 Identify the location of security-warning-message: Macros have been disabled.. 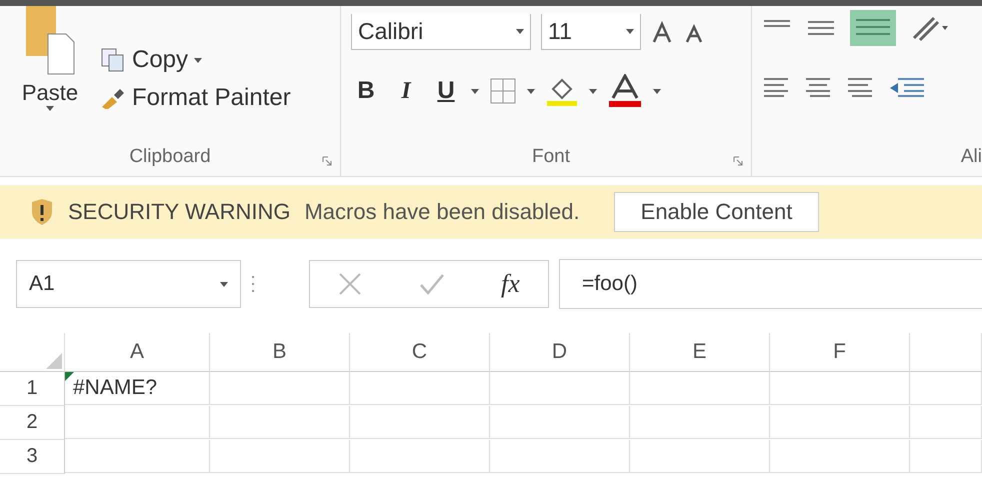
(442, 212).